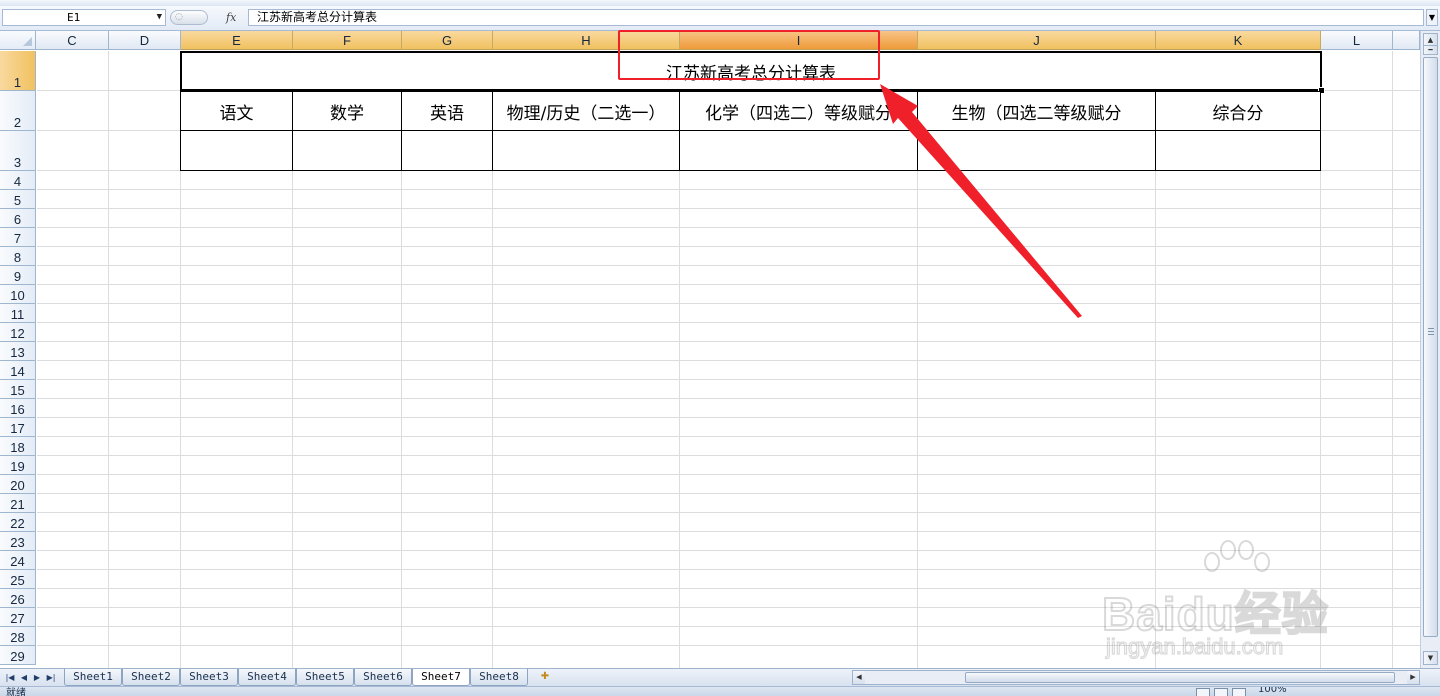 Image resolution: width=1440 pixels, height=696 pixels. Describe the element at coordinates (1238, 40) in the screenshot. I see `column-header-k: K` at that location.